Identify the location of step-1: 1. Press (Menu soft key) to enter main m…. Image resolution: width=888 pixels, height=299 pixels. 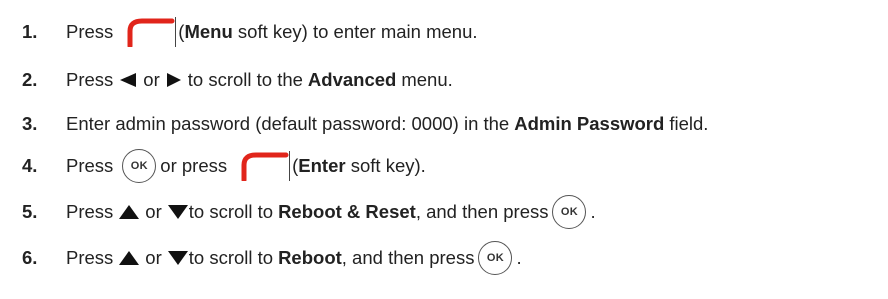
(444, 32).